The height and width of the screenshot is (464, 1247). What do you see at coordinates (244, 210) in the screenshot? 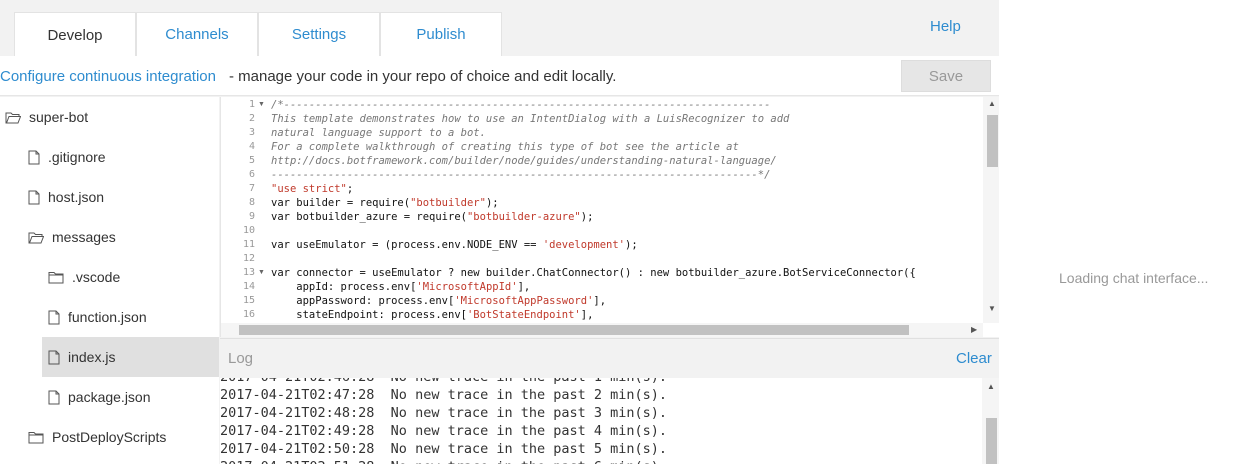
I see `line-number-gutter: 1▼2345678910111213▼14151617` at bounding box center [244, 210].